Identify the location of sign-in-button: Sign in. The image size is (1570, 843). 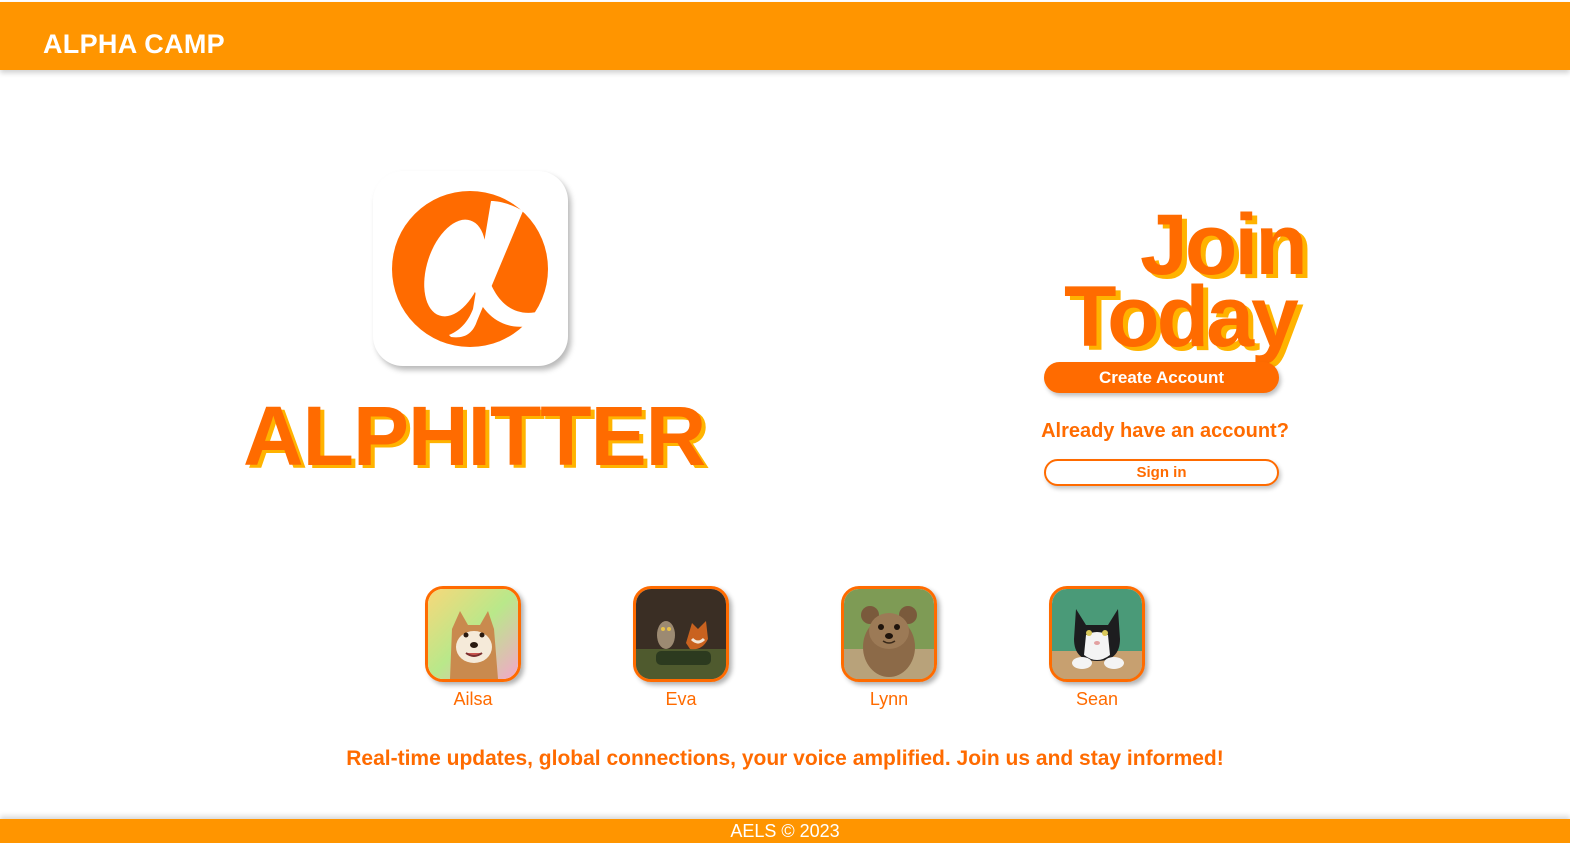
(1161, 472).